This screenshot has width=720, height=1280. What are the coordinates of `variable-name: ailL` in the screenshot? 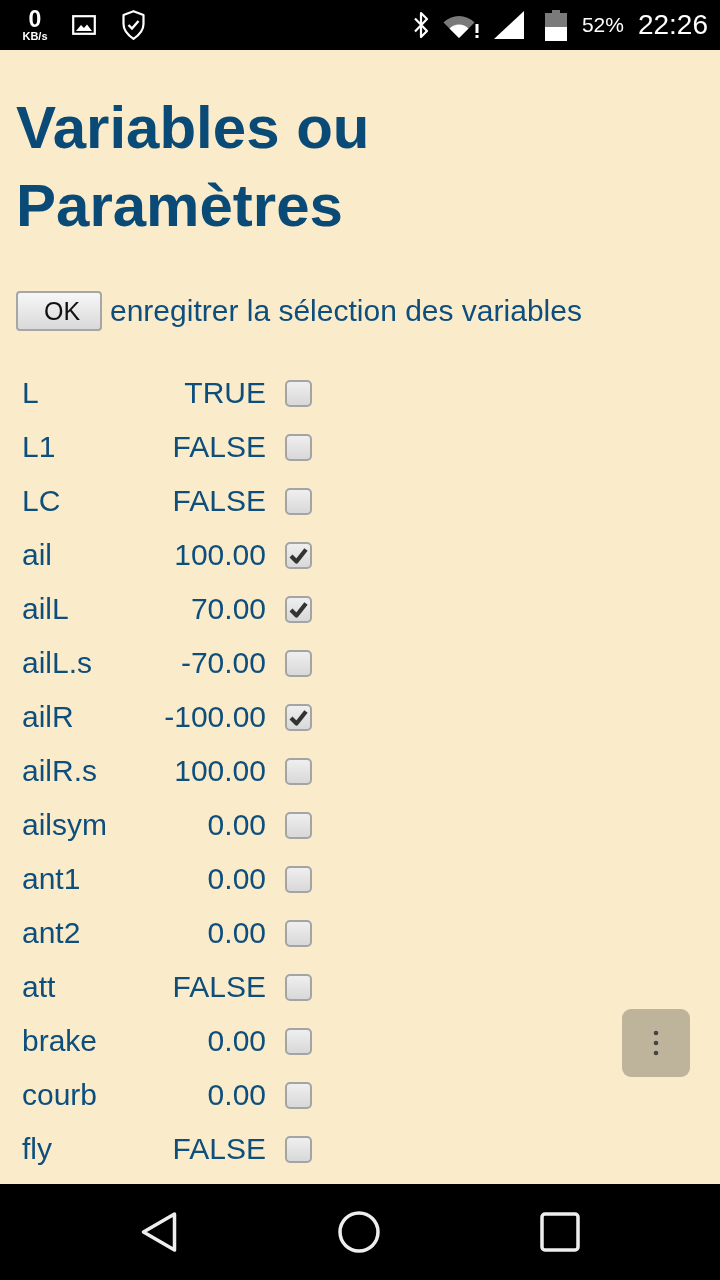 It's located at (46, 609).